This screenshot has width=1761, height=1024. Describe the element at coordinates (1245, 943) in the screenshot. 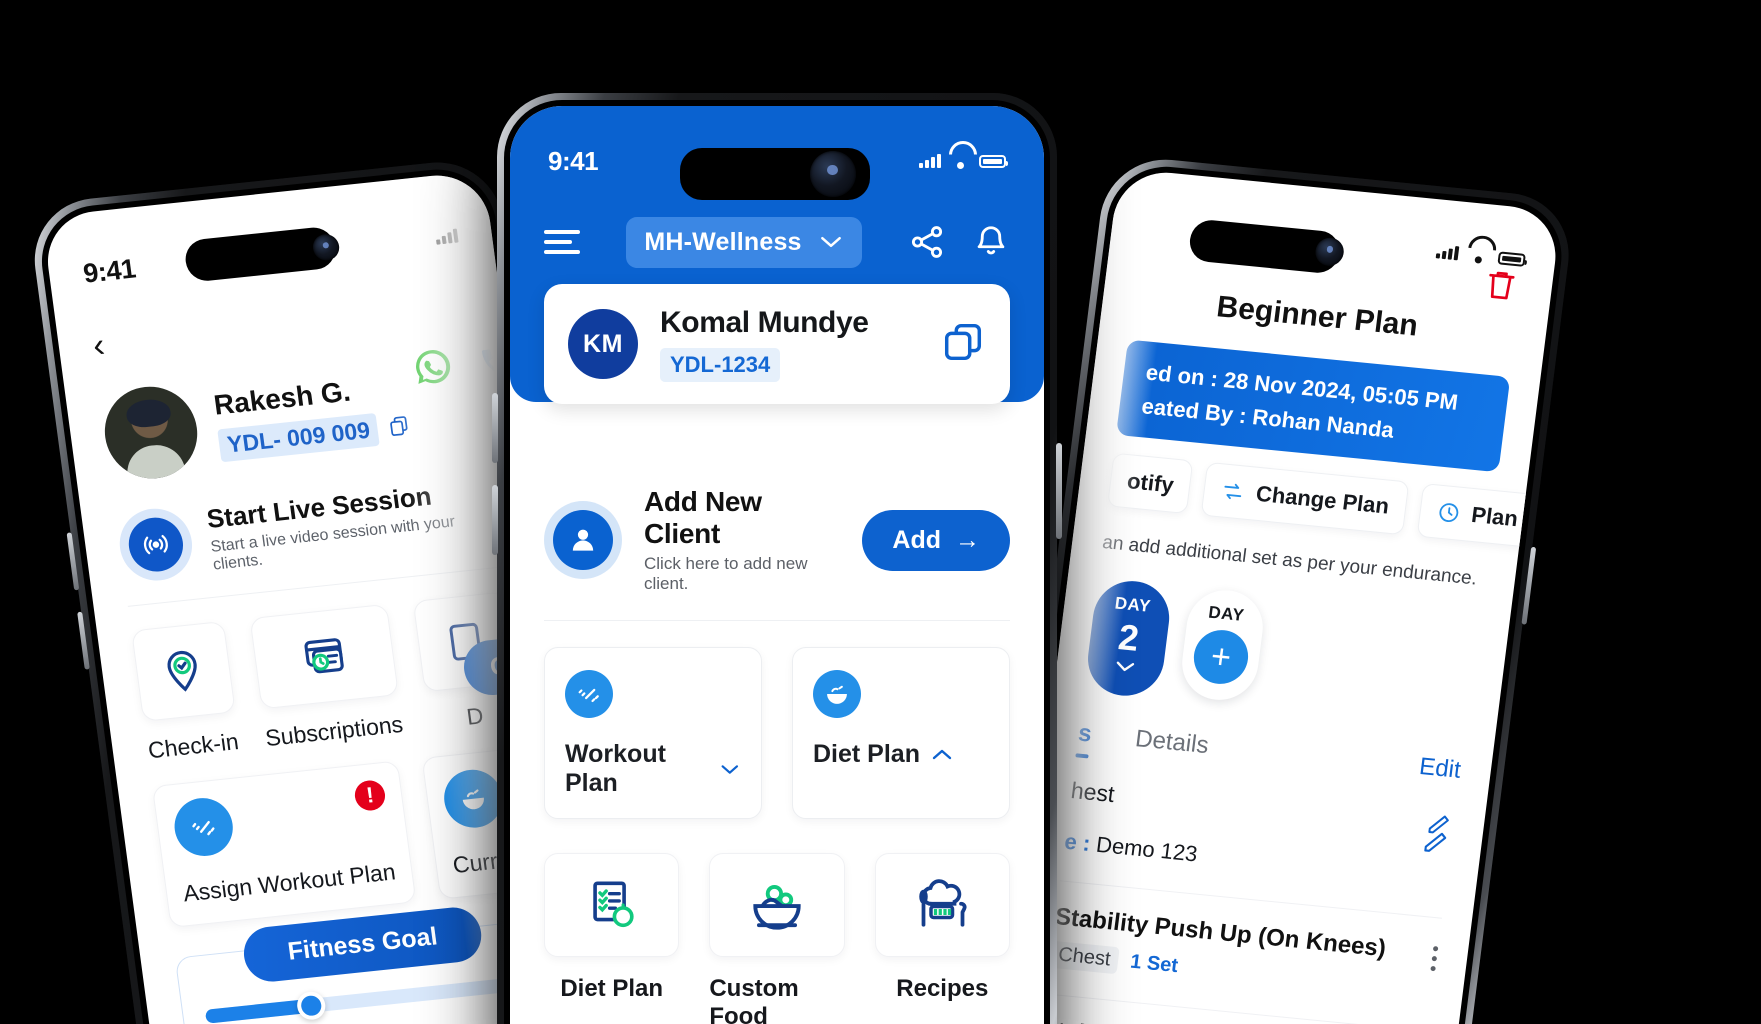

I see `exercise-row: Stability Push Up (On Knees) Chest 1 Set` at that location.